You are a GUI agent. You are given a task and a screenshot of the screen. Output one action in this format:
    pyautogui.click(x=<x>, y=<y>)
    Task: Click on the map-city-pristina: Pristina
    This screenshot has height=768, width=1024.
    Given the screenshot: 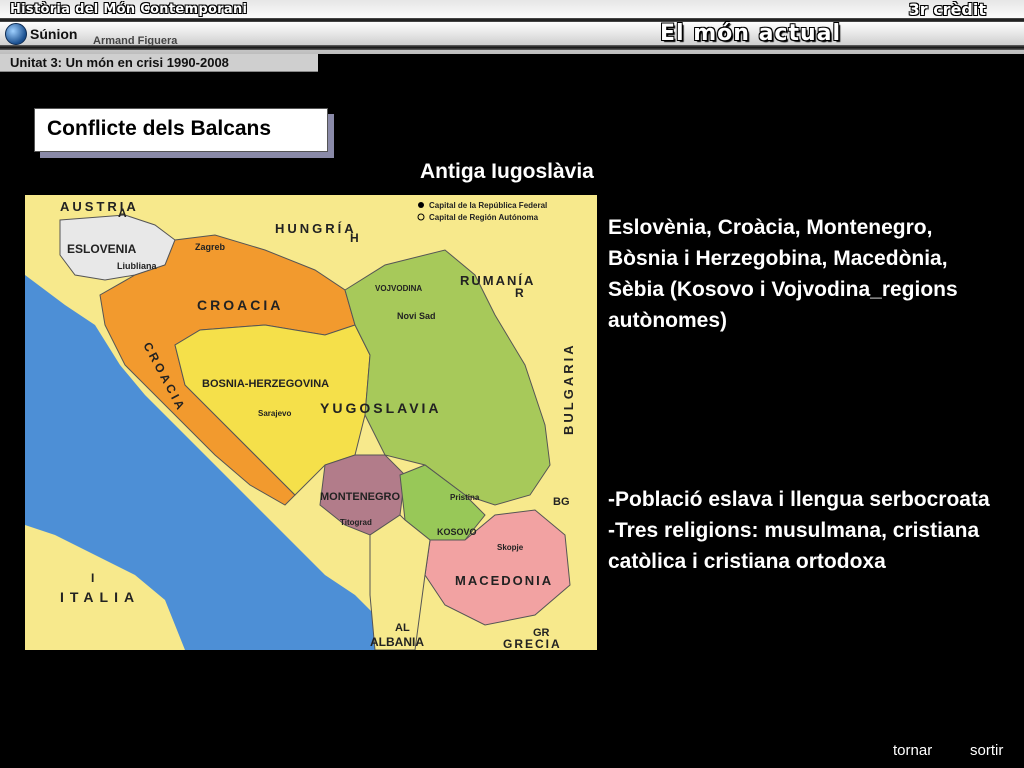 What is the action you would take?
    pyautogui.click(x=465, y=497)
    